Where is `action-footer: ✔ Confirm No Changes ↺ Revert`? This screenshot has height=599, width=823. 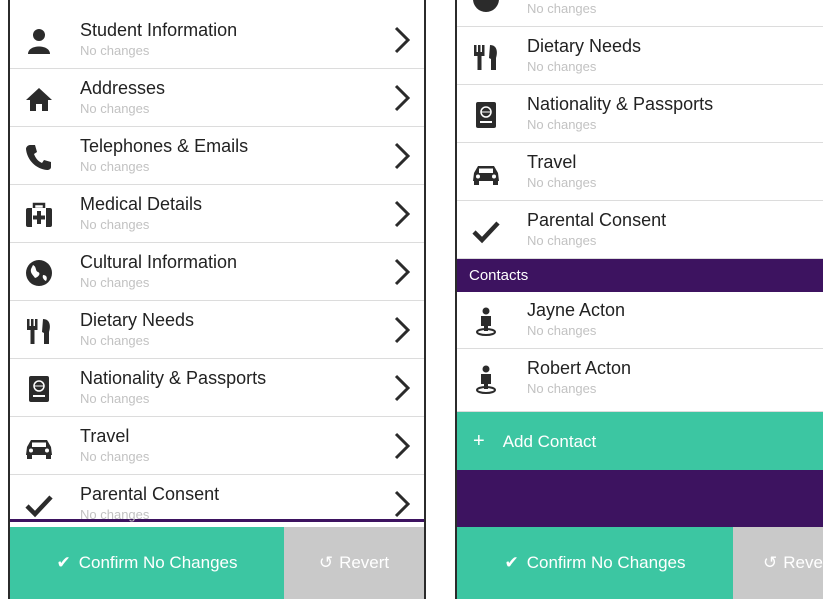 action-footer: ✔ Confirm No Changes ↺ Revert is located at coordinates (217, 563).